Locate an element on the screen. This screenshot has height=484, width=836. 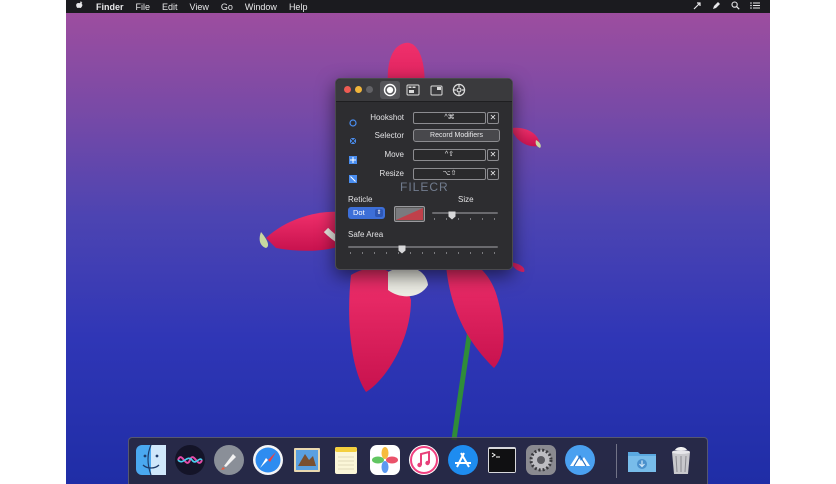
dock-photos-icon is located at coordinates (385, 460).